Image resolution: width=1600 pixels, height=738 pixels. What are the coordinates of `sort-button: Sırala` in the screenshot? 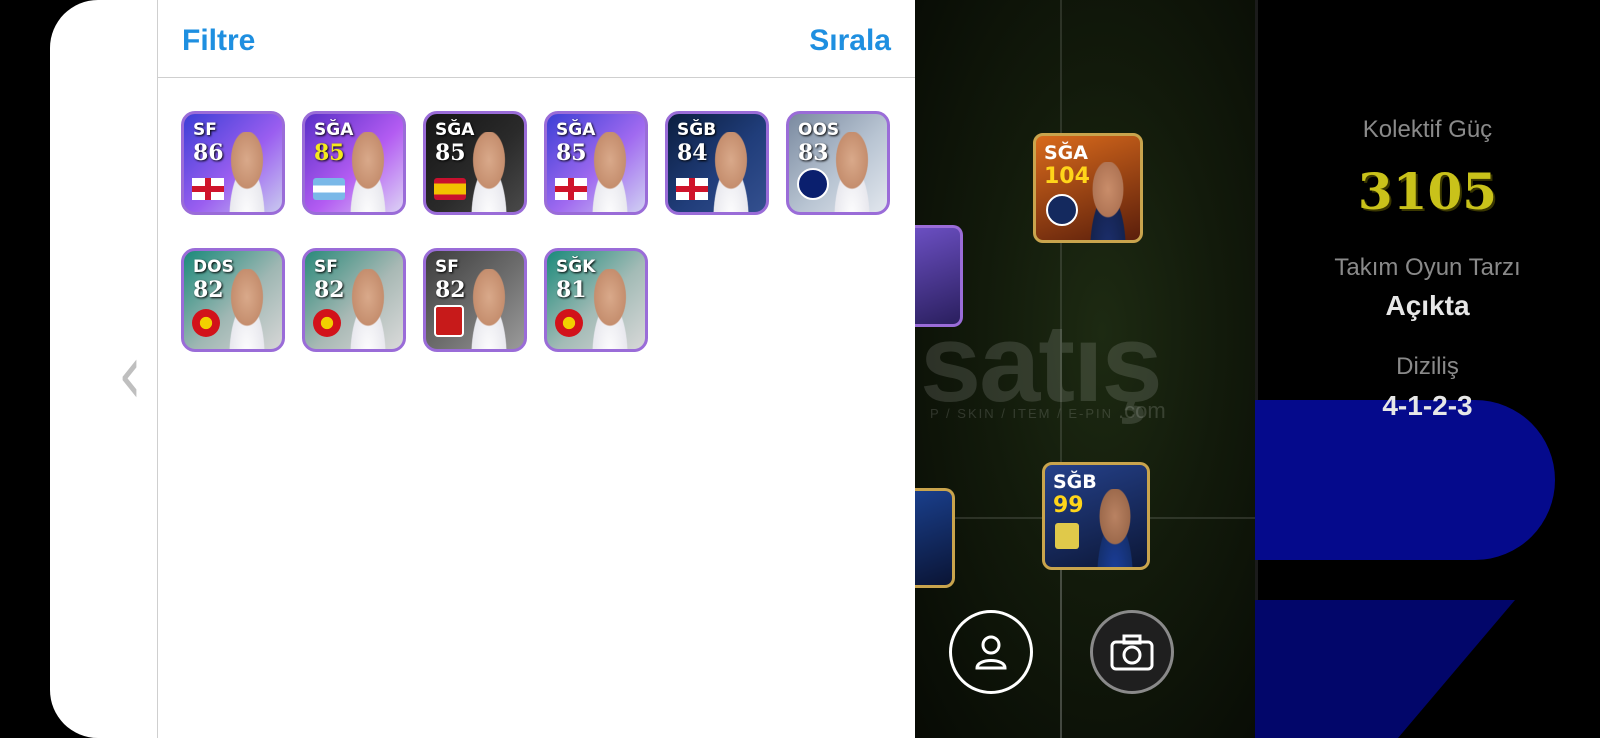 It's located at (850, 41).